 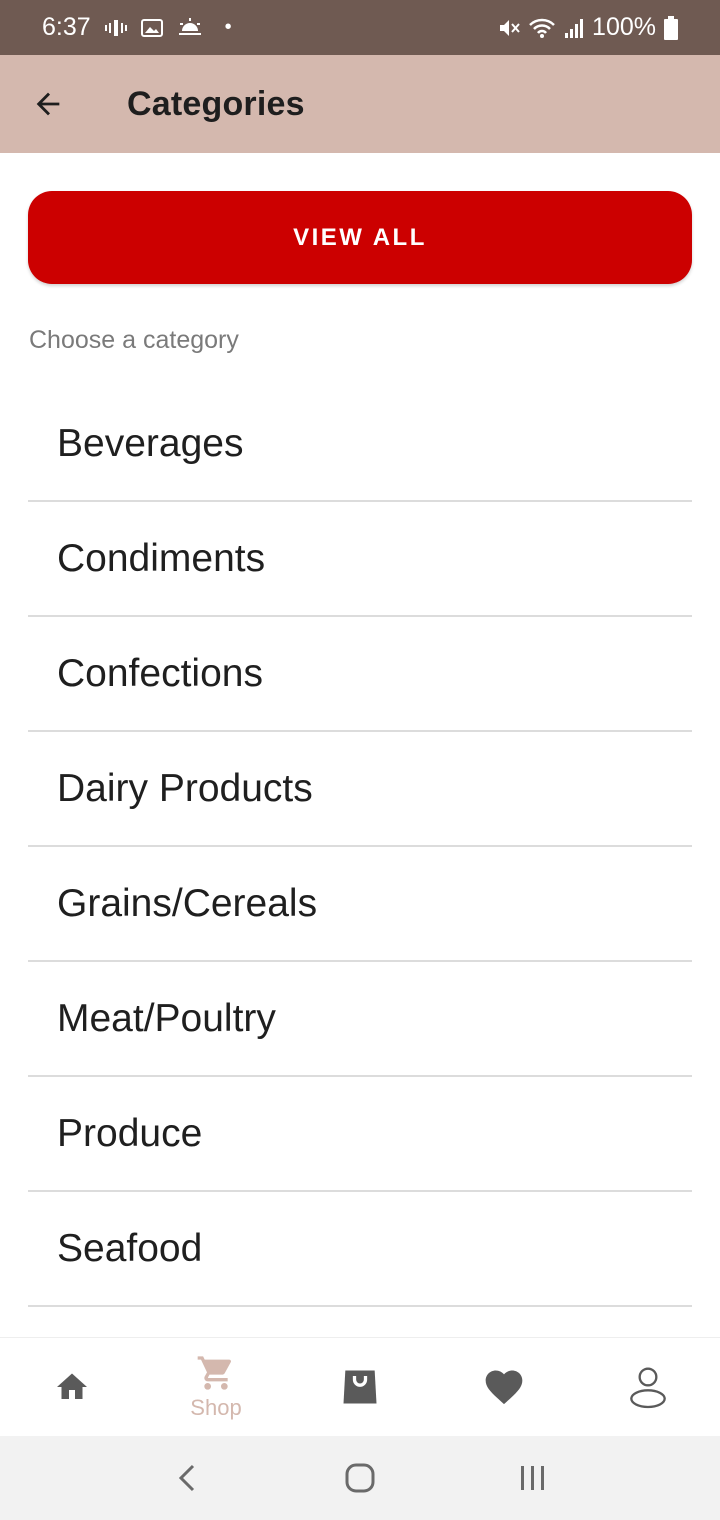 I want to click on category-item-dairy-products: Dairy Products, so click(x=360, y=789).